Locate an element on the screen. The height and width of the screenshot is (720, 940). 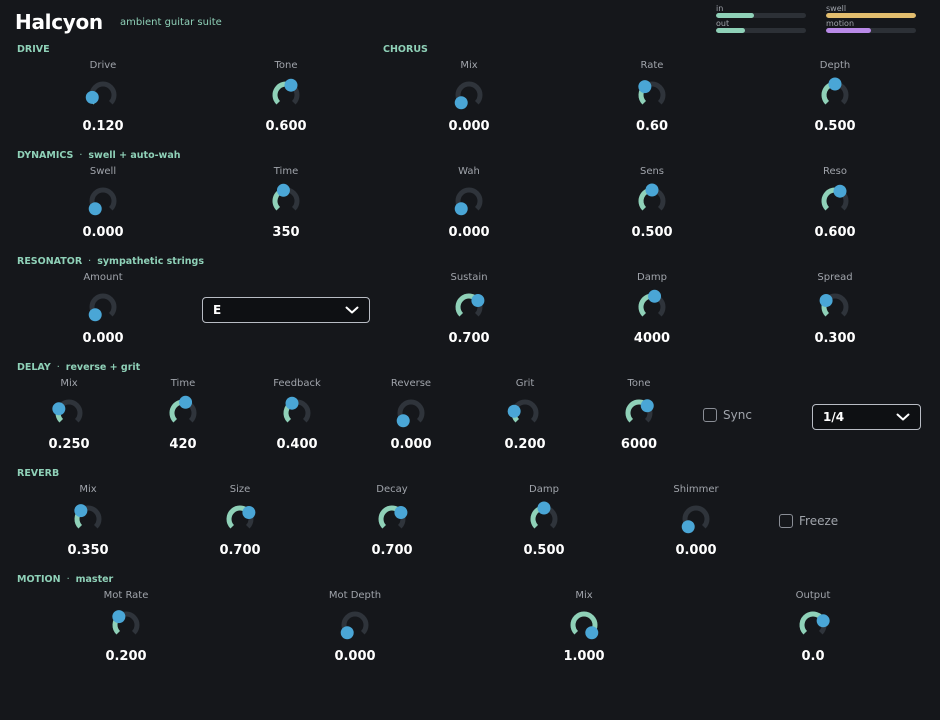
delay-division-dropdown: 1/4 is located at coordinates (866, 417).